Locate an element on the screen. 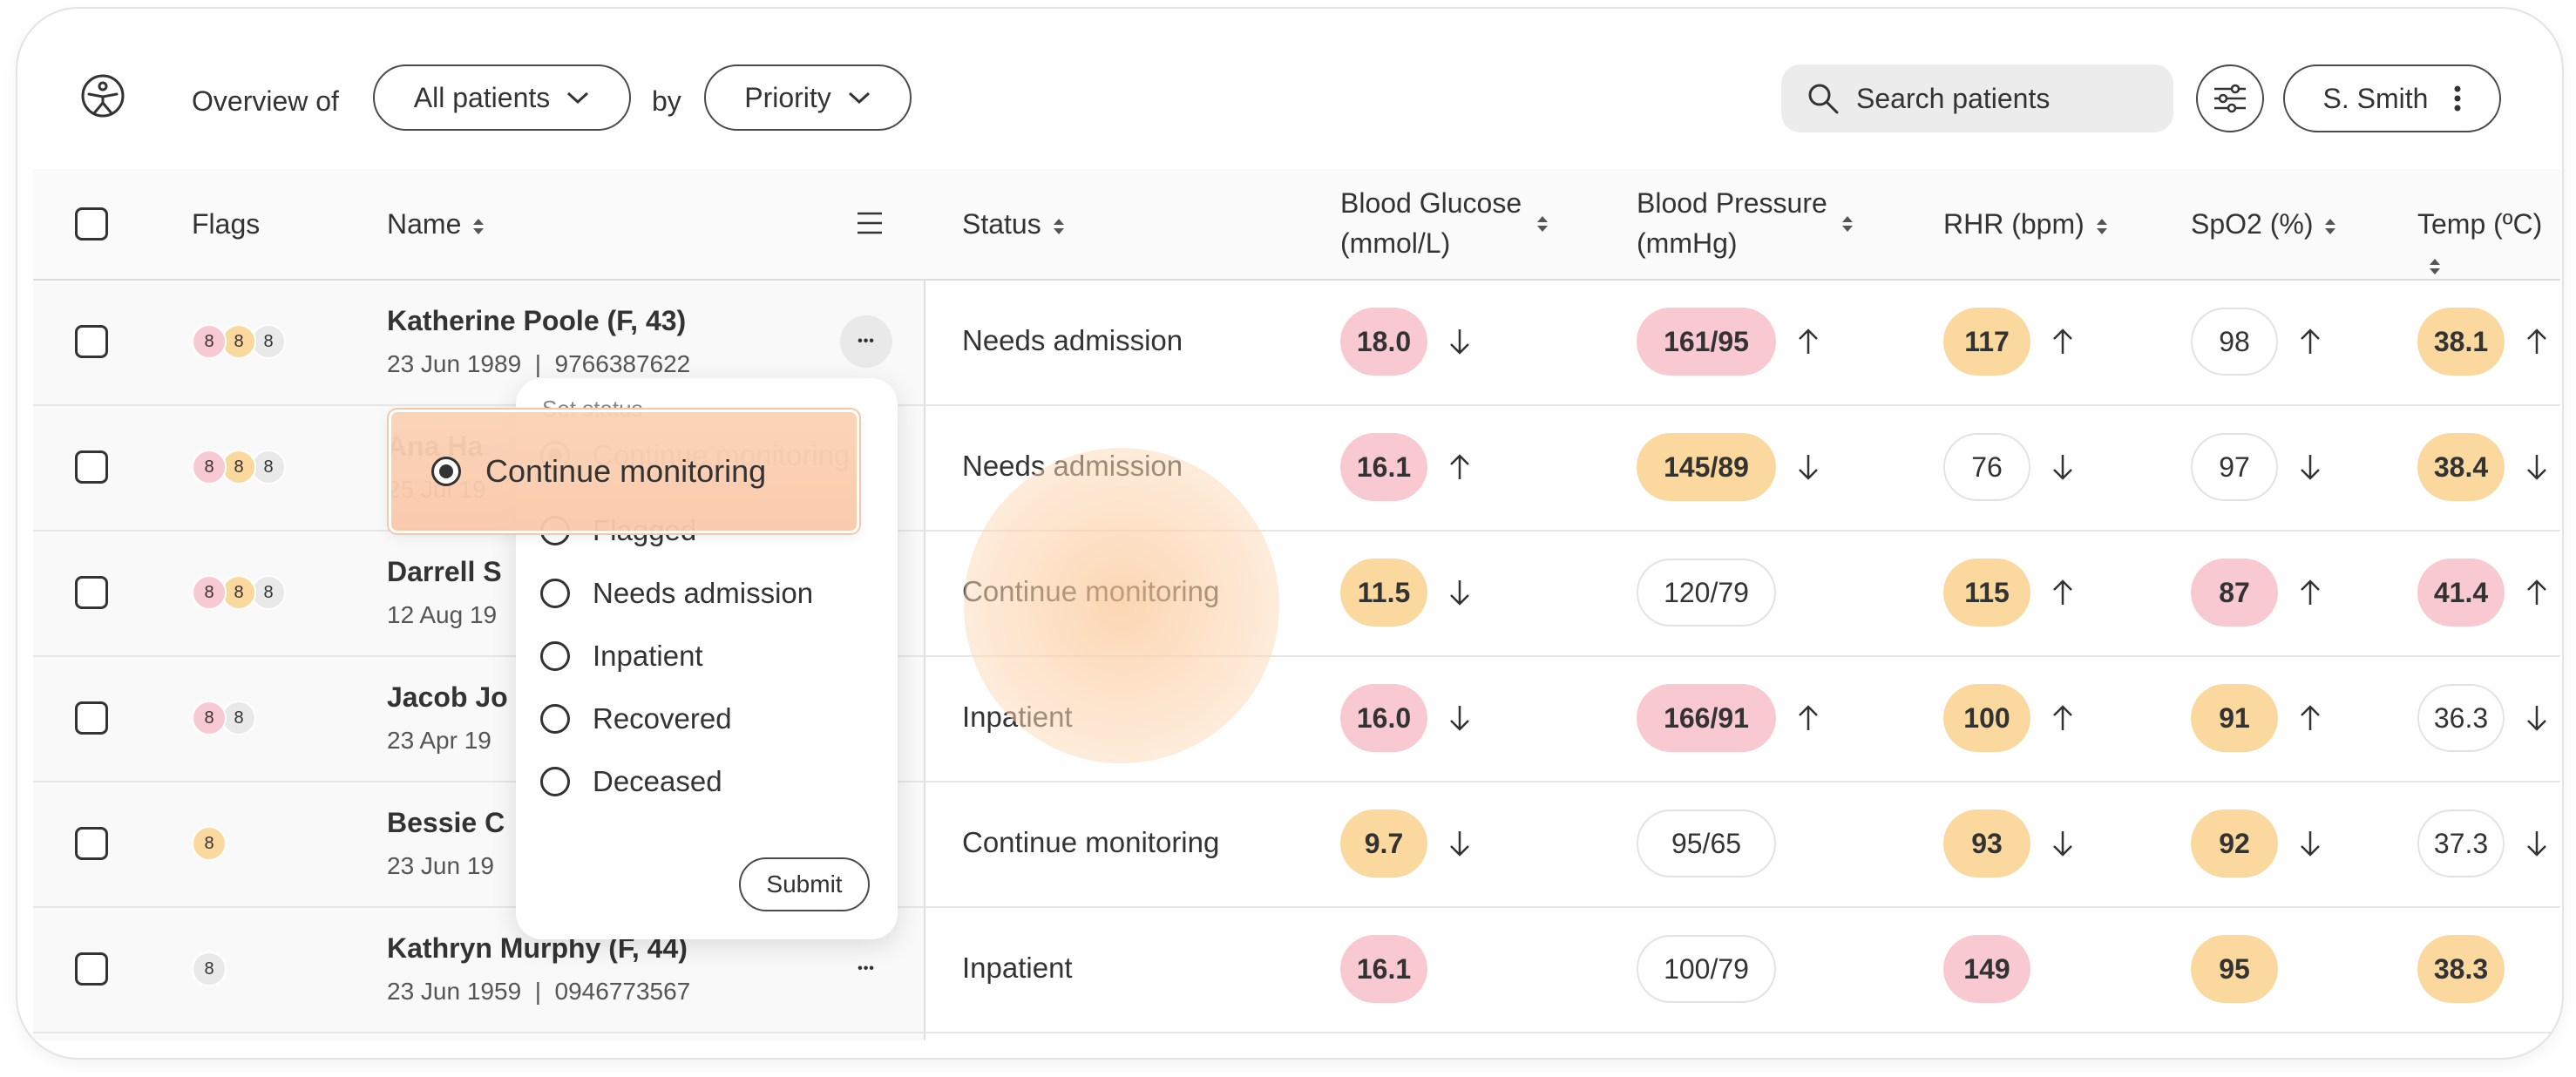 The width and height of the screenshot is (2576, 1077). dragged-status-option: Continue monitoring is located at coordinates (624, 471).